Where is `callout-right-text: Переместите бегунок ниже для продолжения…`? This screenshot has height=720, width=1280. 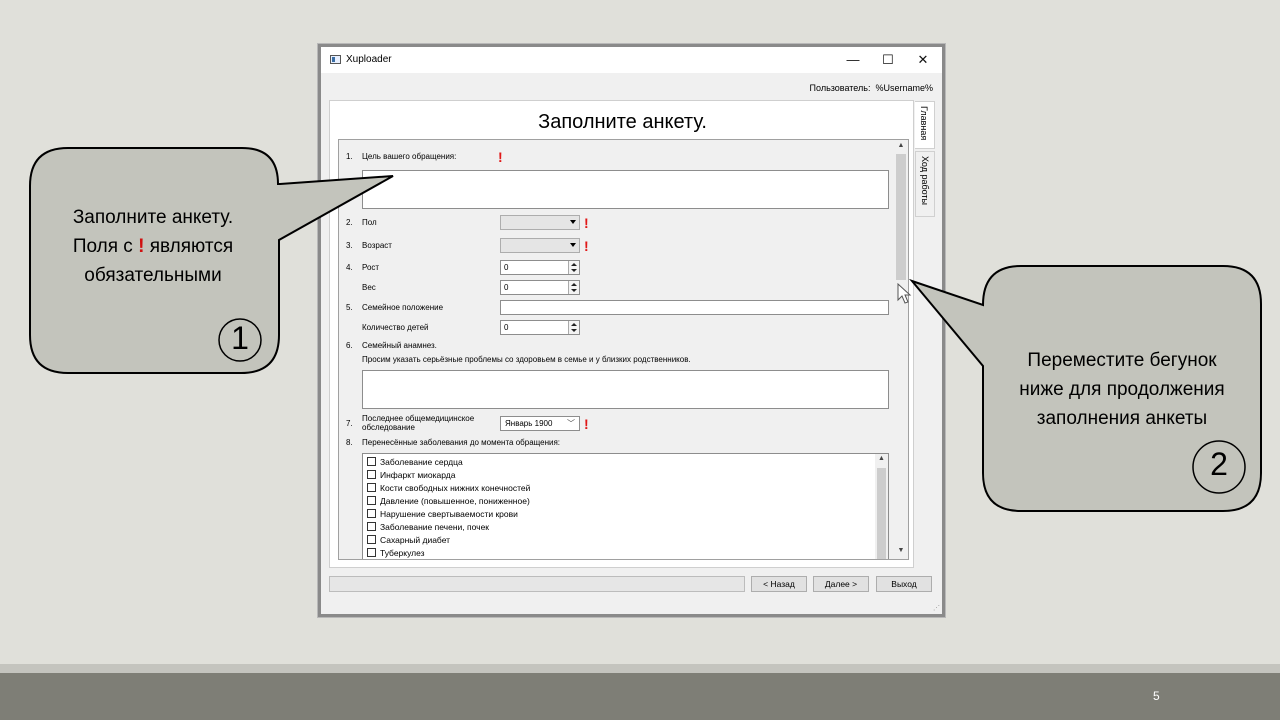 callout-right-text: Переместите бегунок ниже для продолжения… is located at coordinates (1122, 389).